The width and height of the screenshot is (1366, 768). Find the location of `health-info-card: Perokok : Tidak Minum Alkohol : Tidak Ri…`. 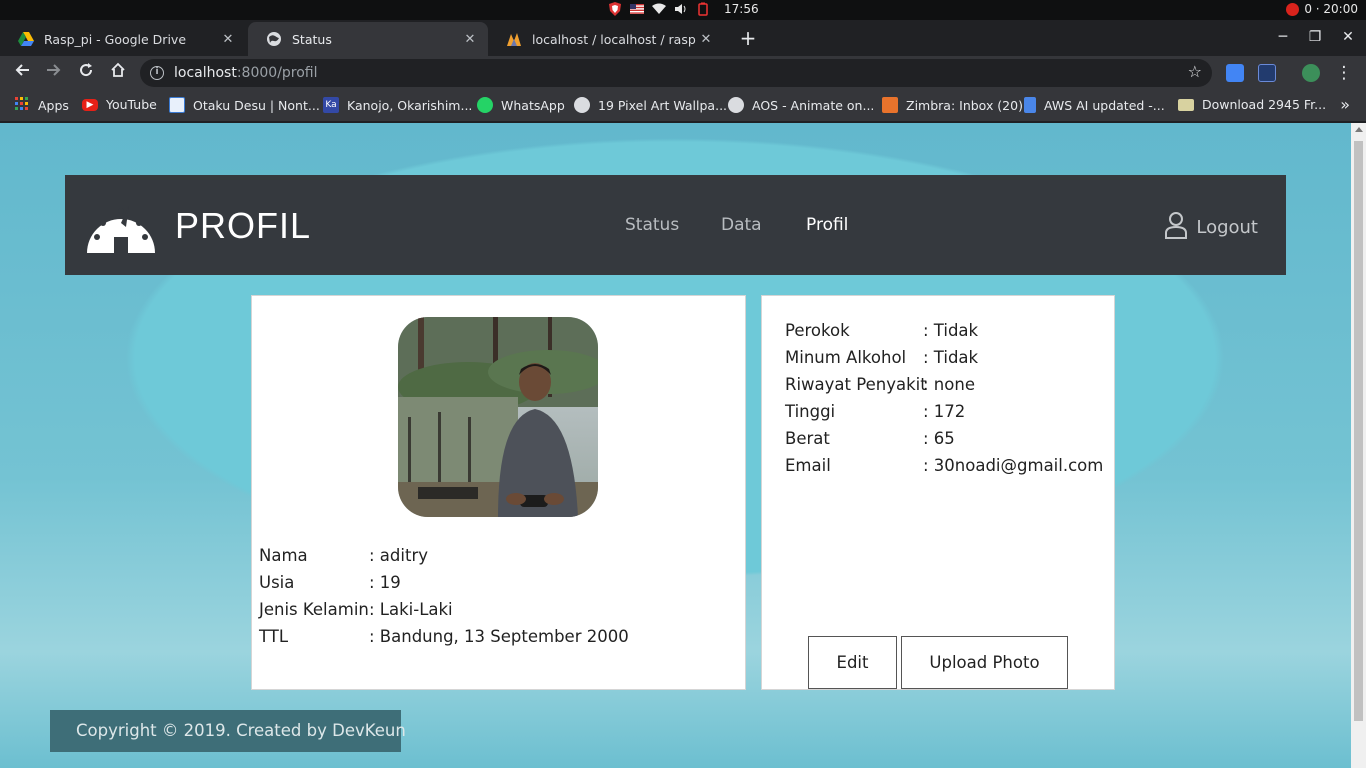

health-info-card: Perokok : Tidak Minum Alkohol : Tidak Ri… is located at coordinates (938, 492).